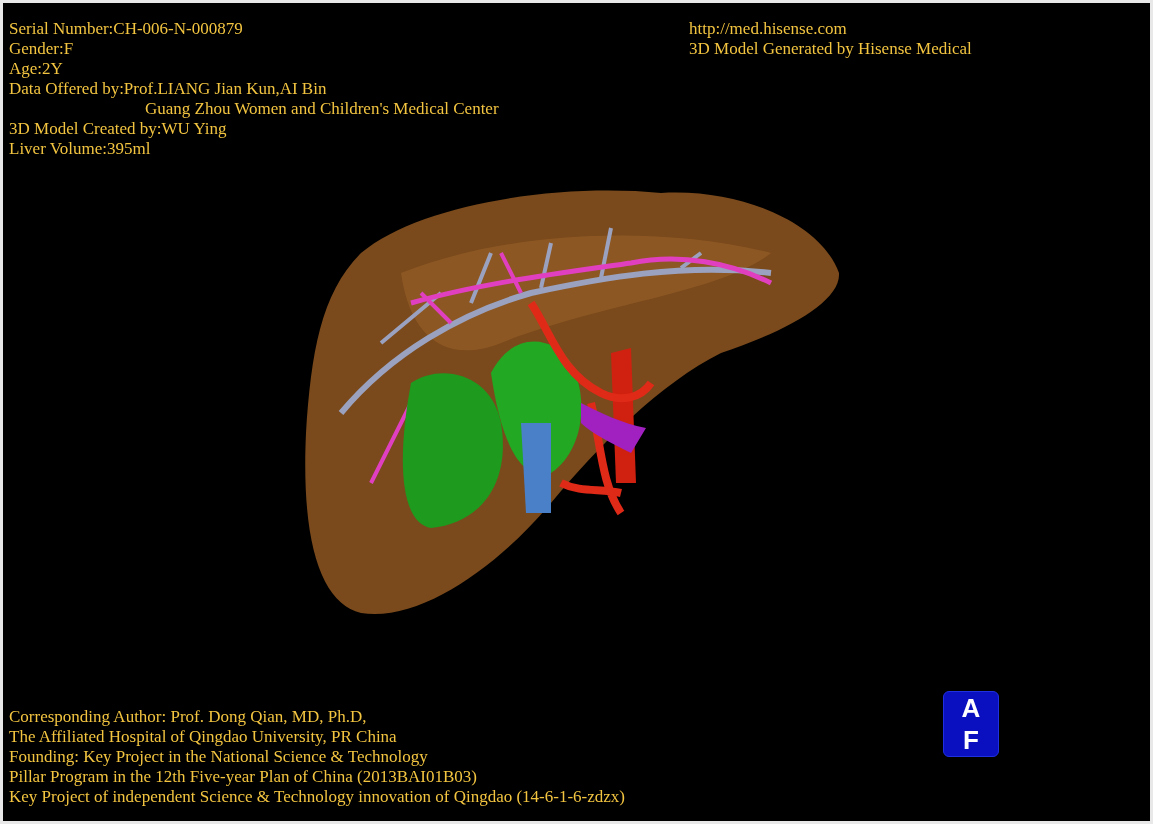 This screenshot has width=1153, height=824. Describe the element at coordinates (118, 129) in the screenshot. I see `case-info-text: 3D Model Created by:WU Ying` at that location.